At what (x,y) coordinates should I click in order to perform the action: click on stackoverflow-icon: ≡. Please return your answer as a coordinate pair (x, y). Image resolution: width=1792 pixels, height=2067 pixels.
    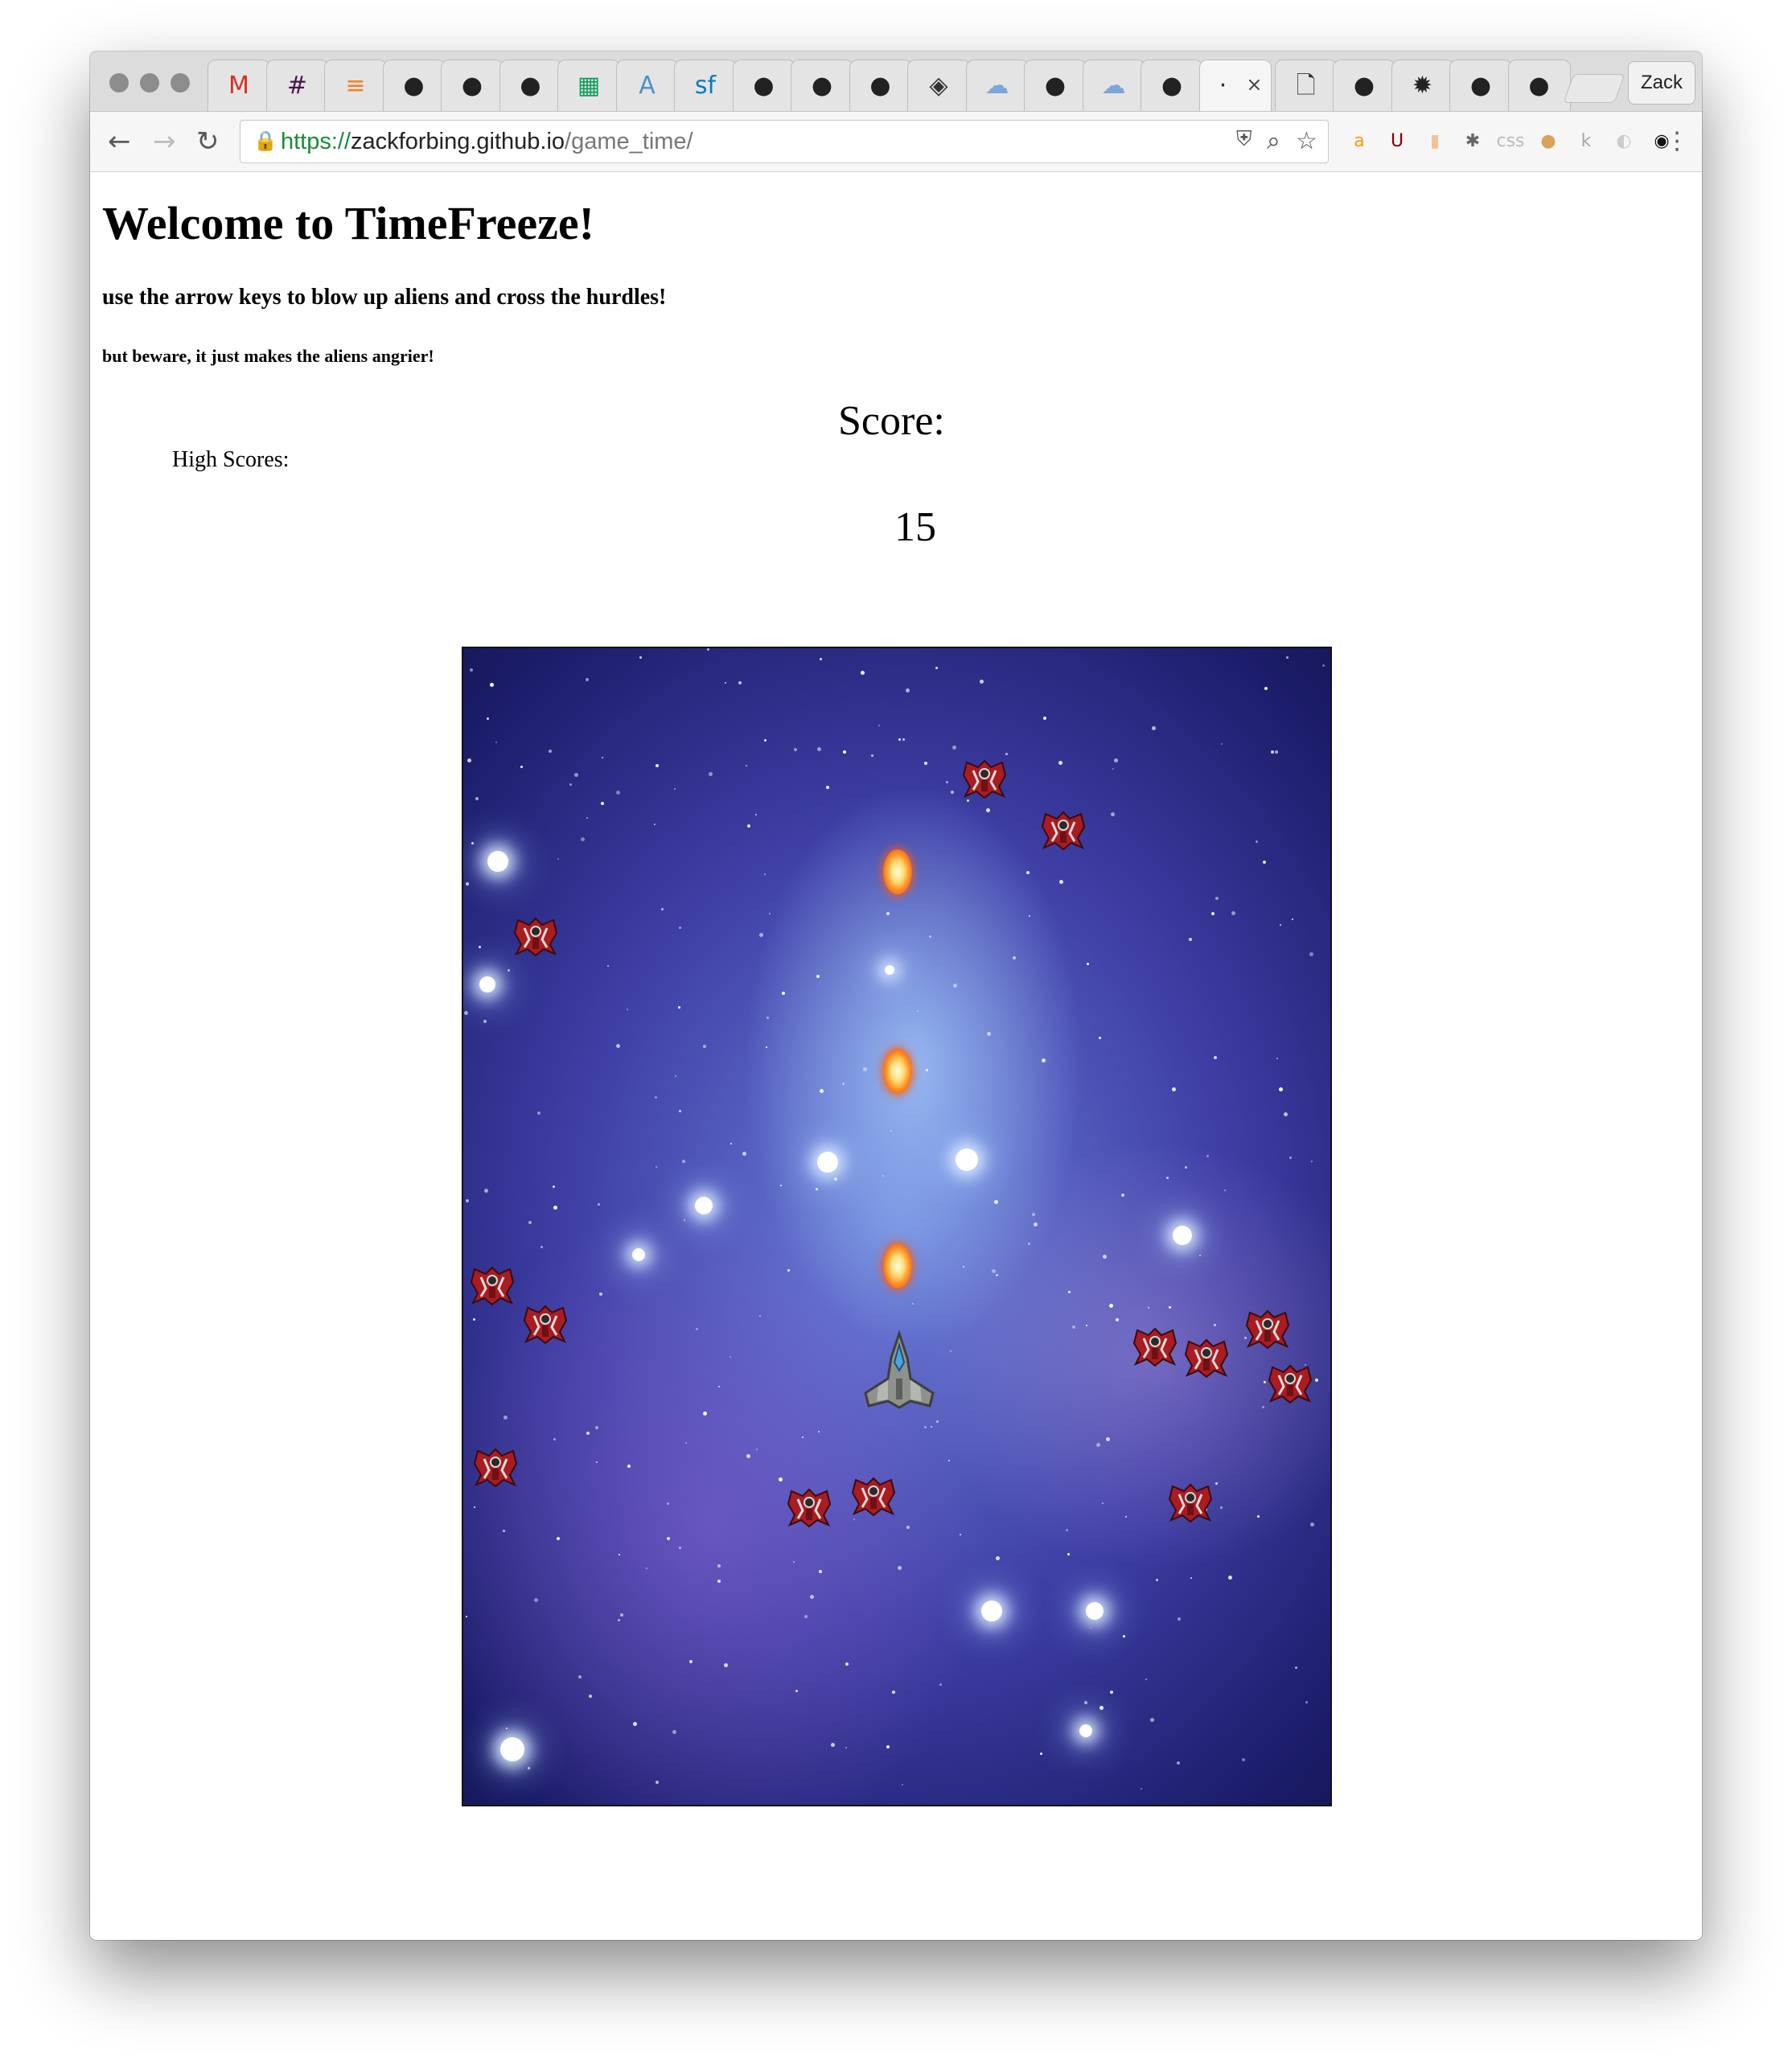
    Looking at the image, I should click on (355, 86).